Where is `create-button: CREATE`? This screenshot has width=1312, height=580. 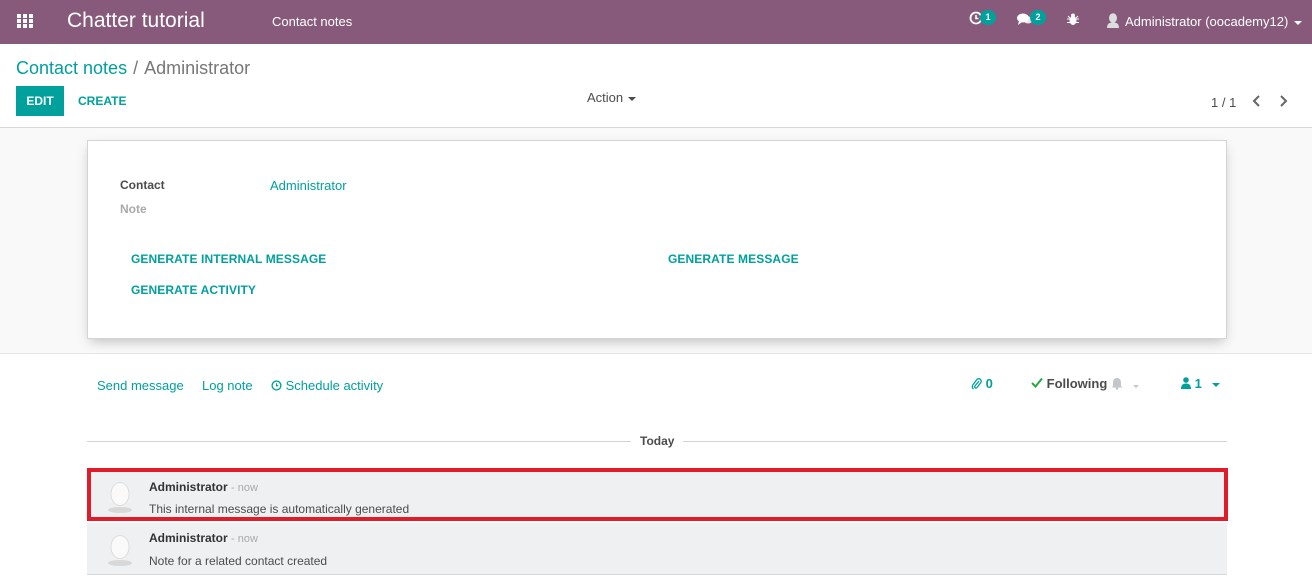 create-button: CREATE is located at coordinates (102, 101).